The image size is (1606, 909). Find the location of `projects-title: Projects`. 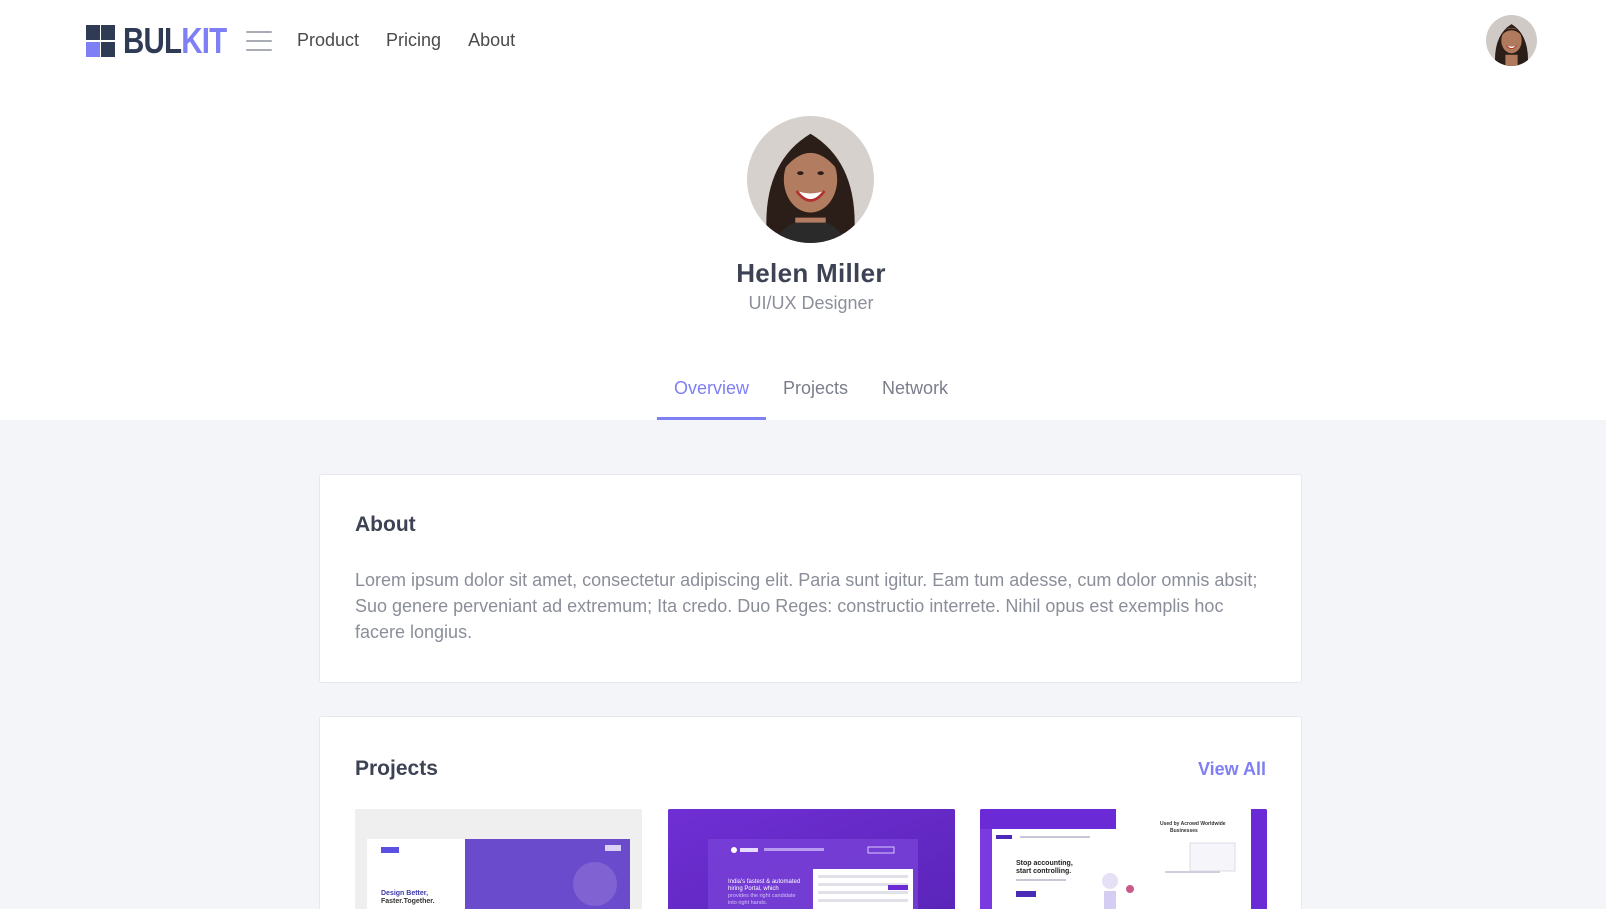

projects-title: Projects is located at coordinates (396, 768).